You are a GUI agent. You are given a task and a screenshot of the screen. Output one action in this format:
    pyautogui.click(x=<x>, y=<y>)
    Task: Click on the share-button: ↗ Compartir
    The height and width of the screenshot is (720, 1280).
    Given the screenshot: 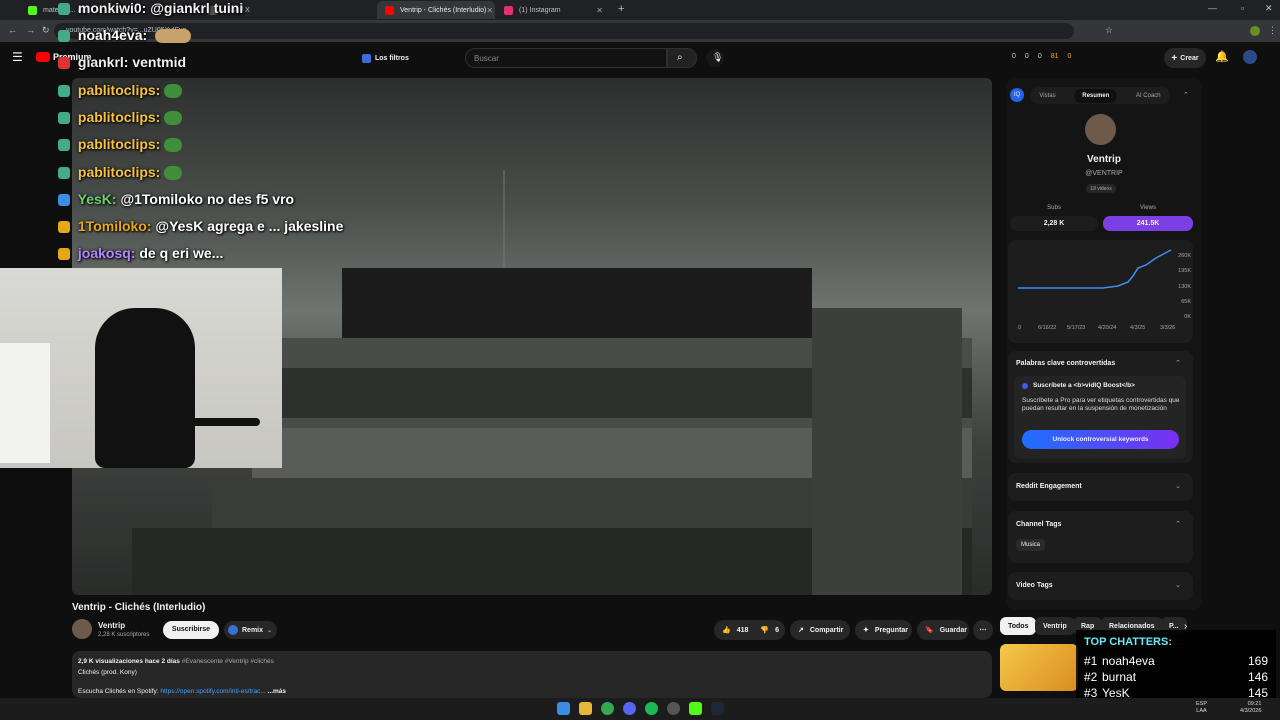 What is the action you would take?
    pyautogui.click(x=820, y=630)
    